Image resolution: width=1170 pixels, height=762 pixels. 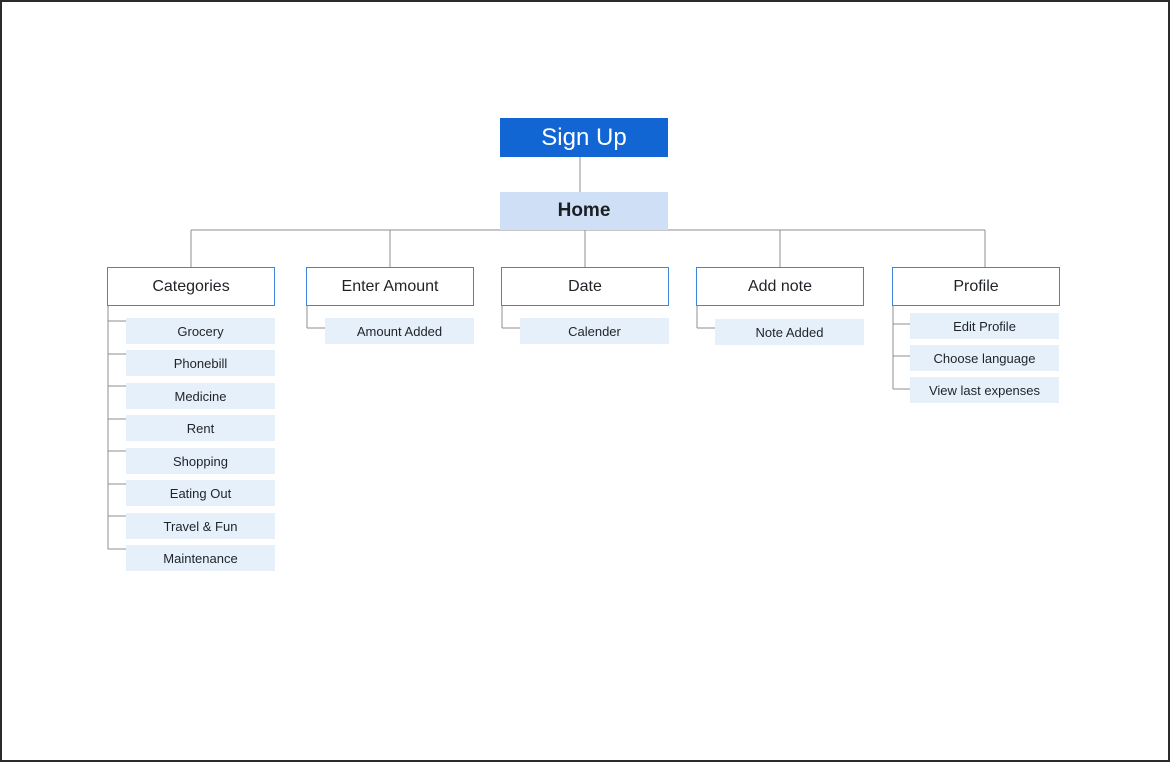 I want to click on item-amount-added: Amount Added, so click(x=399, y=331).